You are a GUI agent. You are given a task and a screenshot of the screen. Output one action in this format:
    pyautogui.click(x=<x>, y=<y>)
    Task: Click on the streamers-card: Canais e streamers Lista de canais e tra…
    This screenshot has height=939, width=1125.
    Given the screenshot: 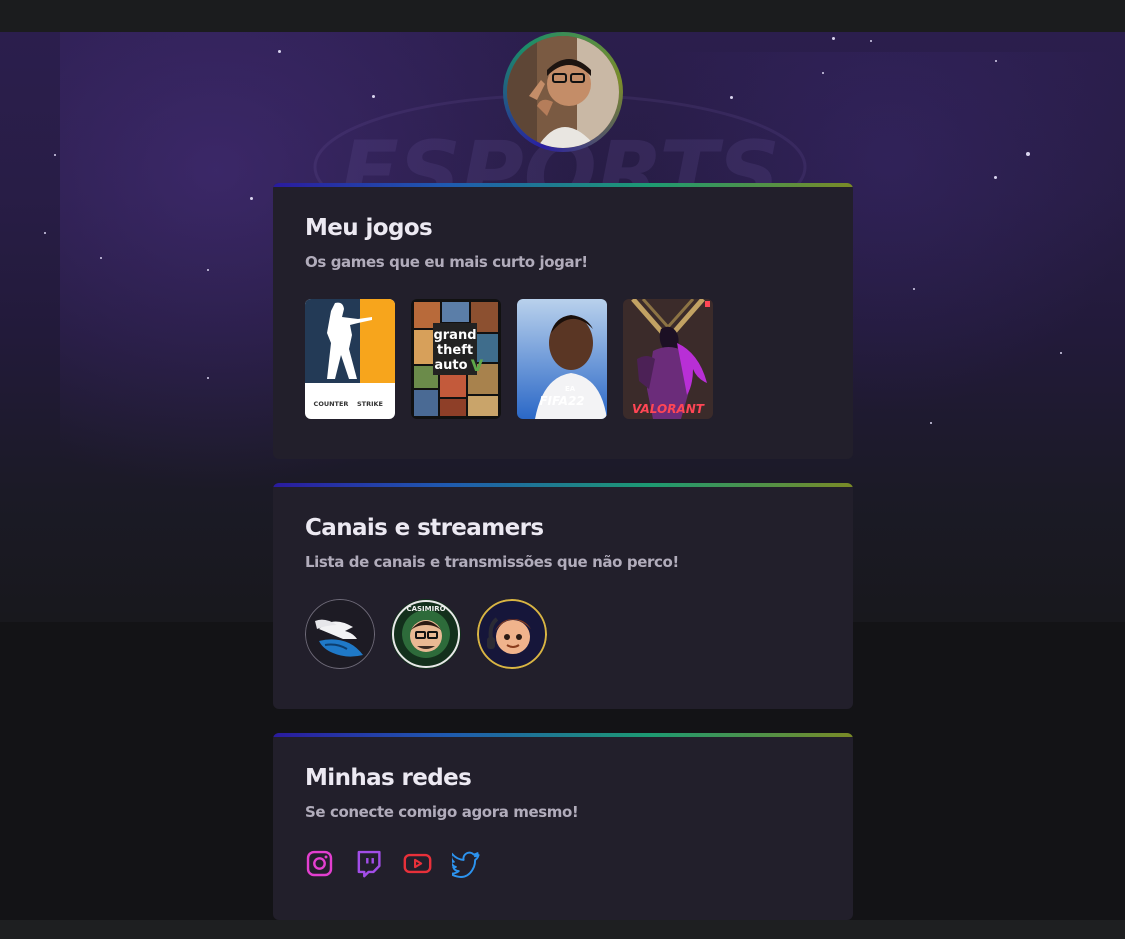 What is the action you would take?
    pyautogui.click(x=563, y=596)
    